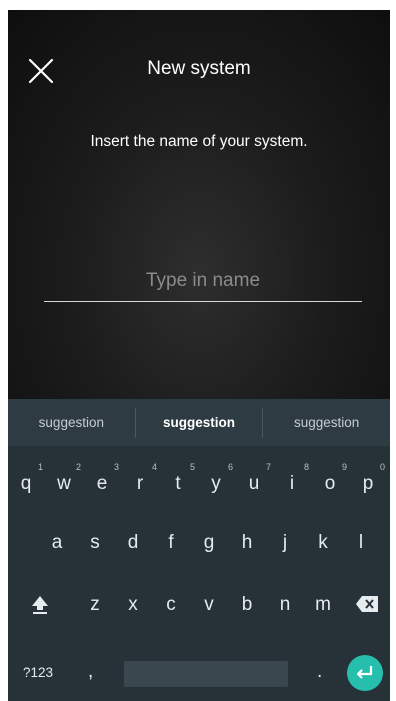 The image size is (396, 701). I want to click on key-w: w2, so click(65, 478).